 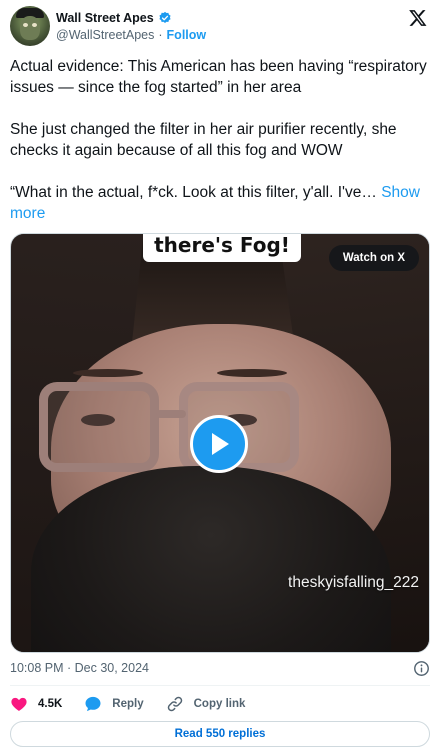 I want to click on reply-label: Reply, so click(x=128, y=704).